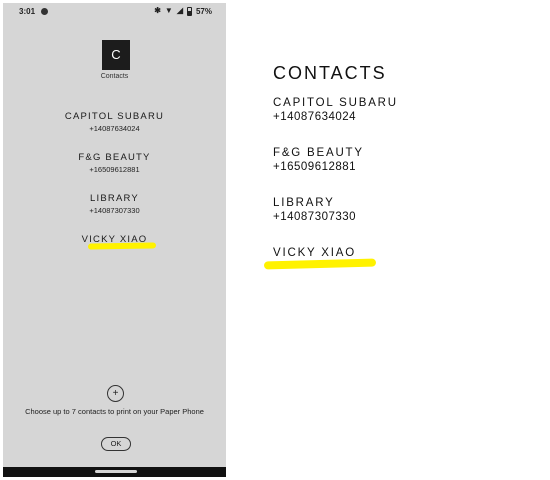  What do you see at coordinates (27, 11) in the screenshot?
I see `status-time: 3:01` at bounding box center [27, 11].